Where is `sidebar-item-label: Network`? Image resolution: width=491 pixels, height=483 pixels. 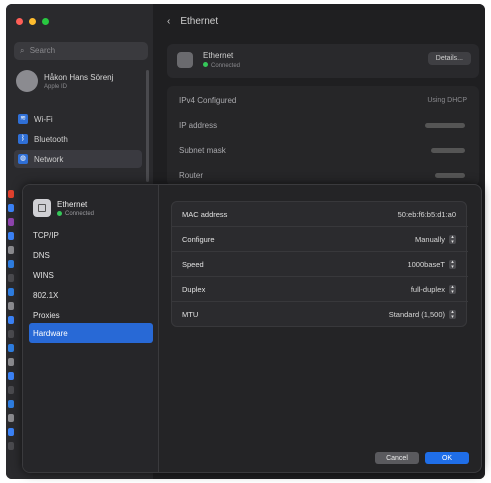
sidebar-item-label: Network is located at coordinates (49, 159).